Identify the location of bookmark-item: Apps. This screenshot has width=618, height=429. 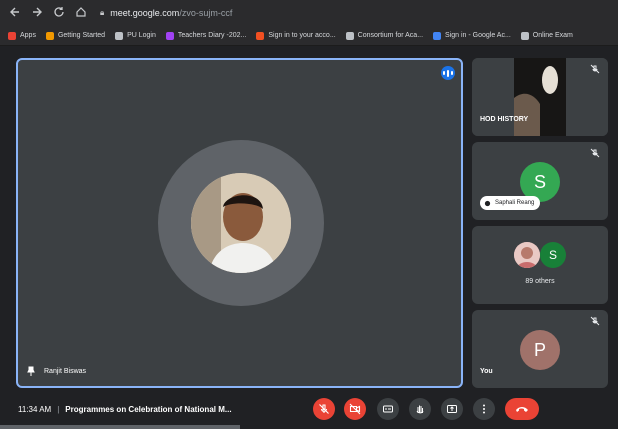
(22, 35).